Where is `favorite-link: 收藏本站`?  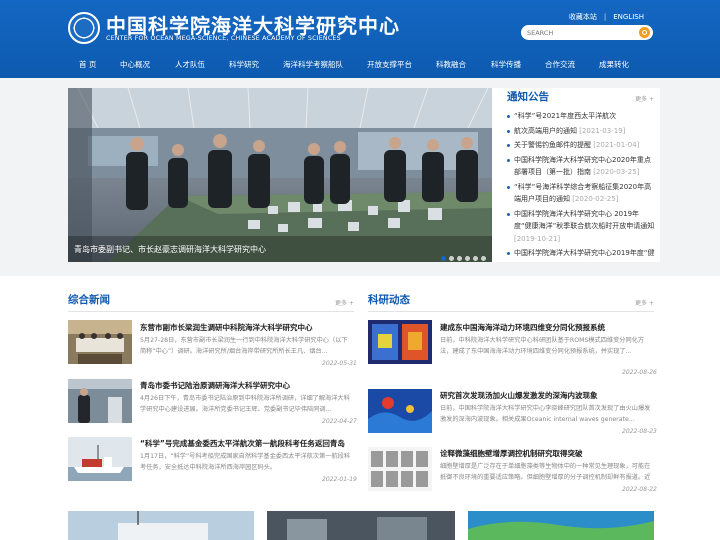
favorite-link: 收藏本站 is located at coordinates (583, 17).